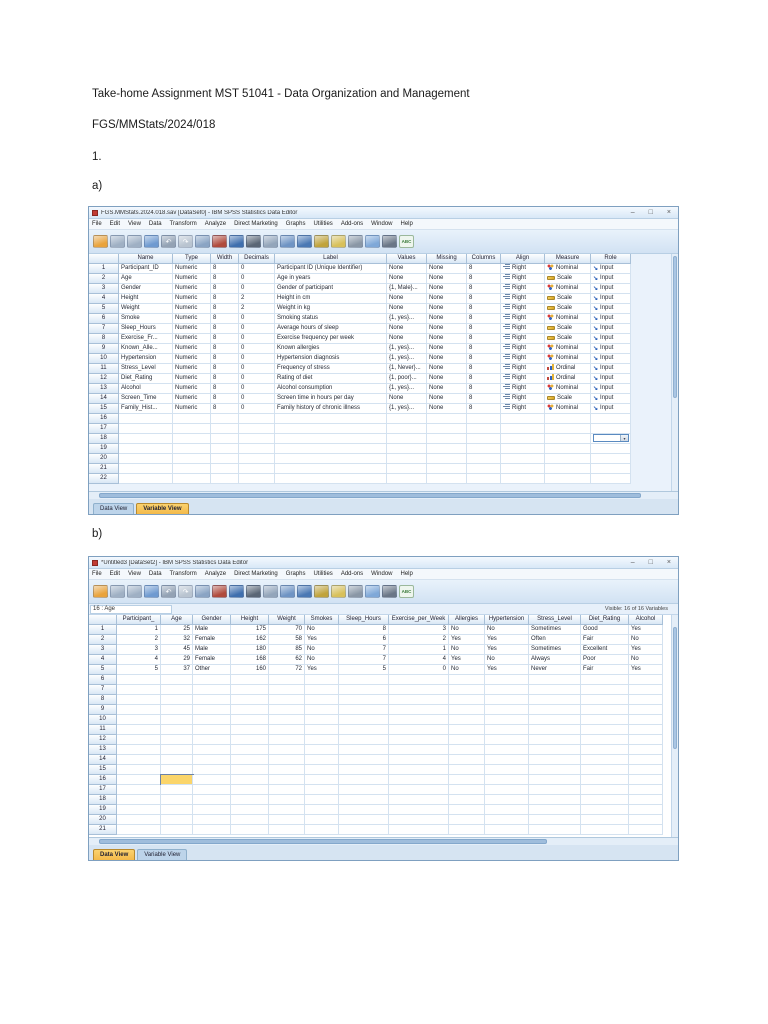  Describe the element at coordinates (322, 620) in the screenshot. I see `column-header-smokes: Smokes` at that location.